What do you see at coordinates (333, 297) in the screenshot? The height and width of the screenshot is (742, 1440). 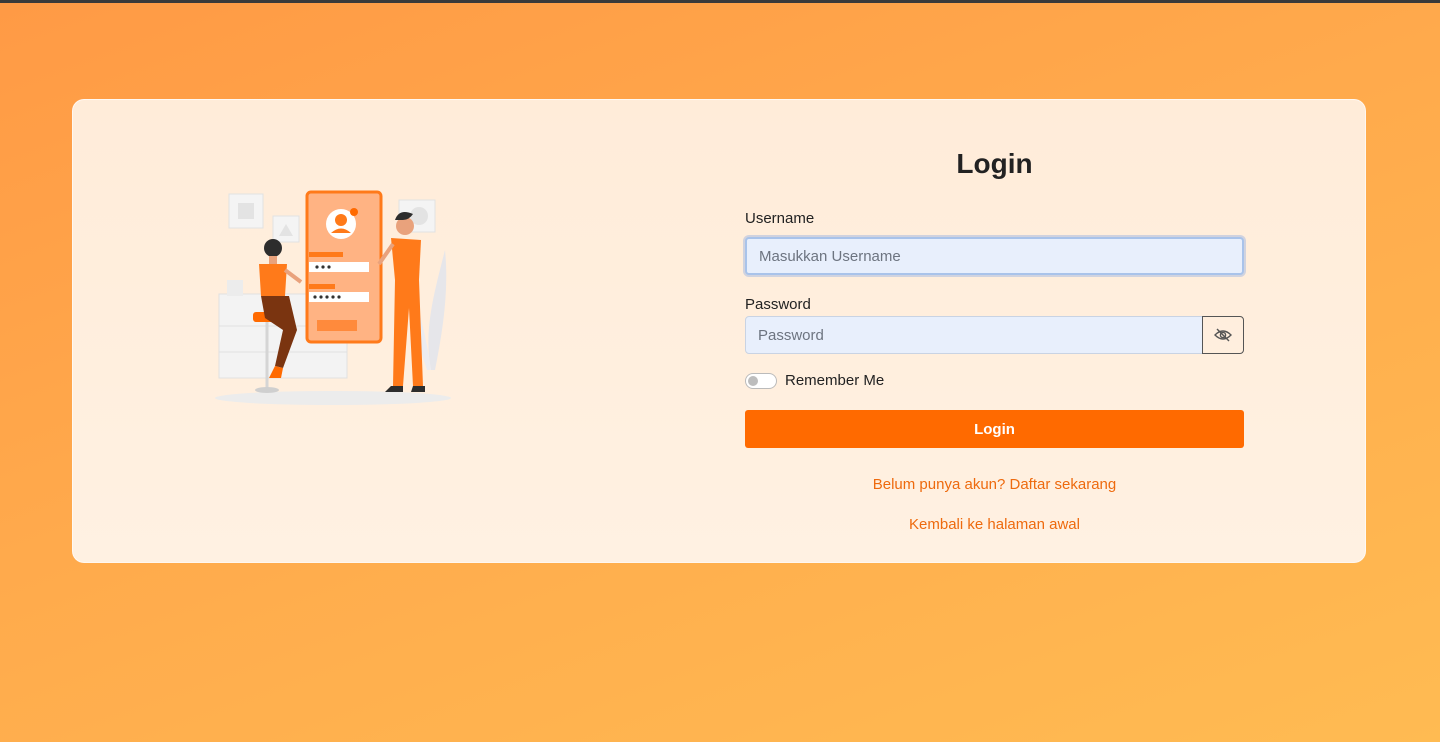 I see `login-illustration` at bounding box center [333, 297].